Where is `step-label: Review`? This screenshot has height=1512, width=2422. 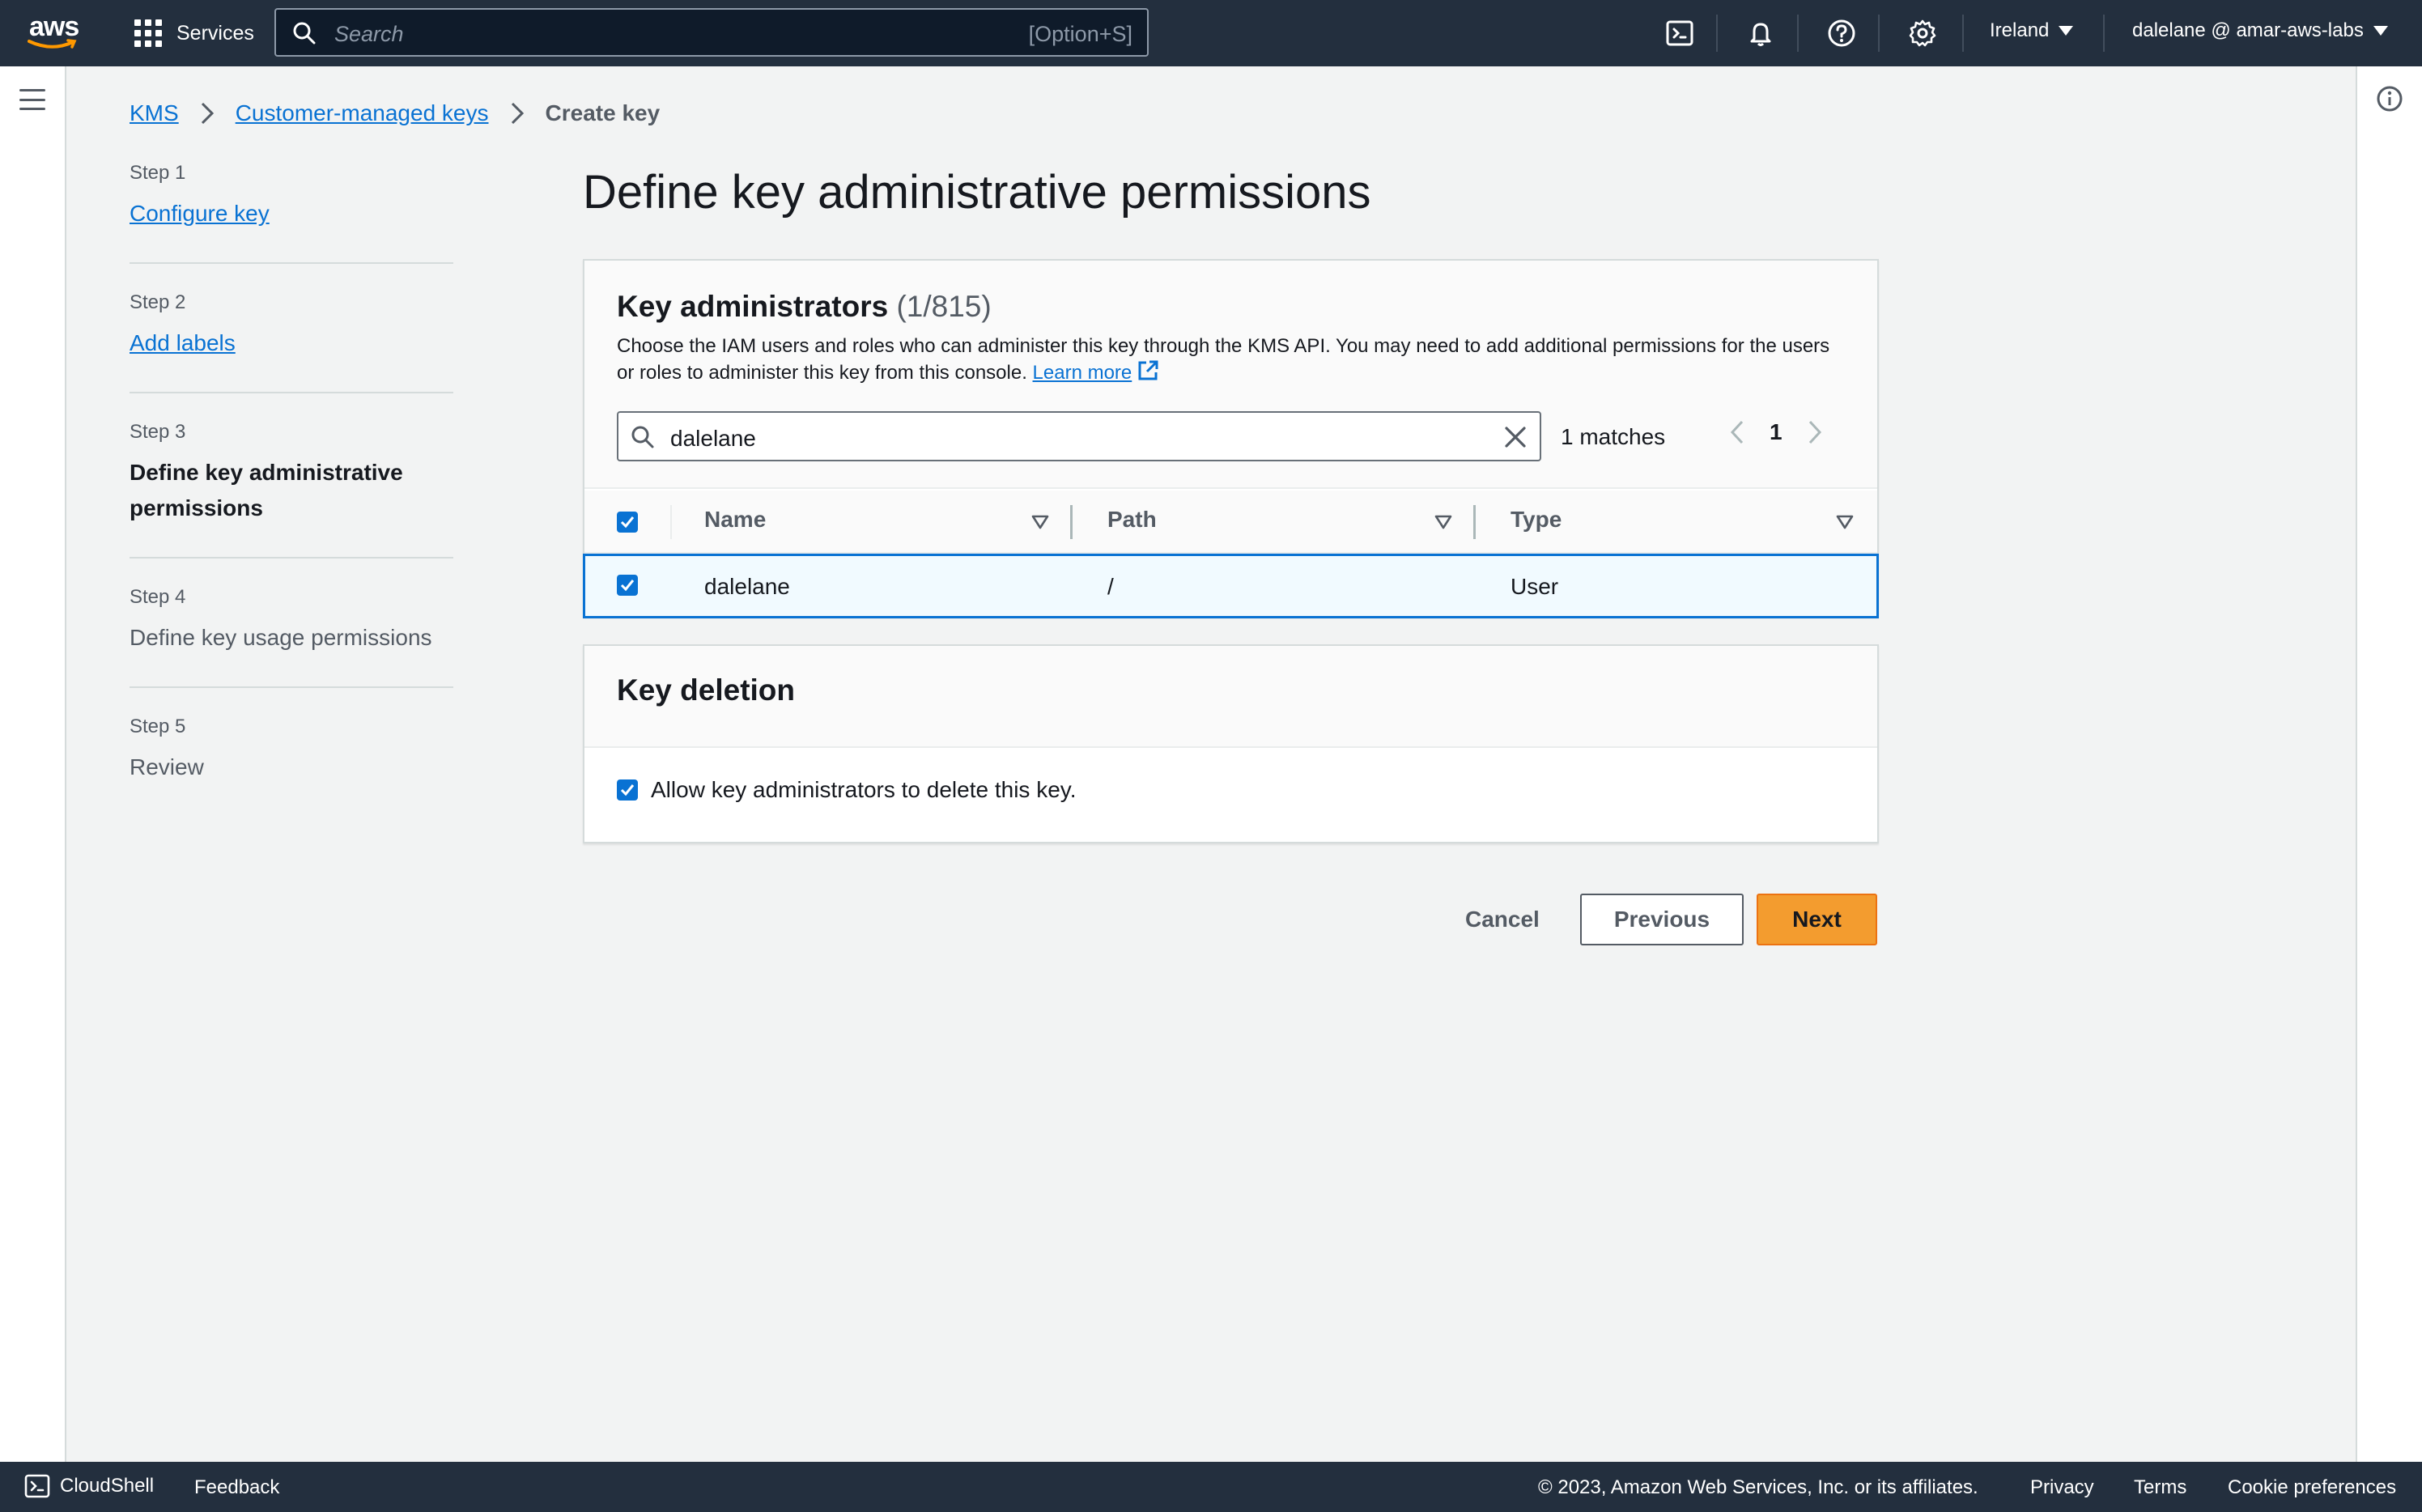 step-label: Review is located at coordinates (167, 766).